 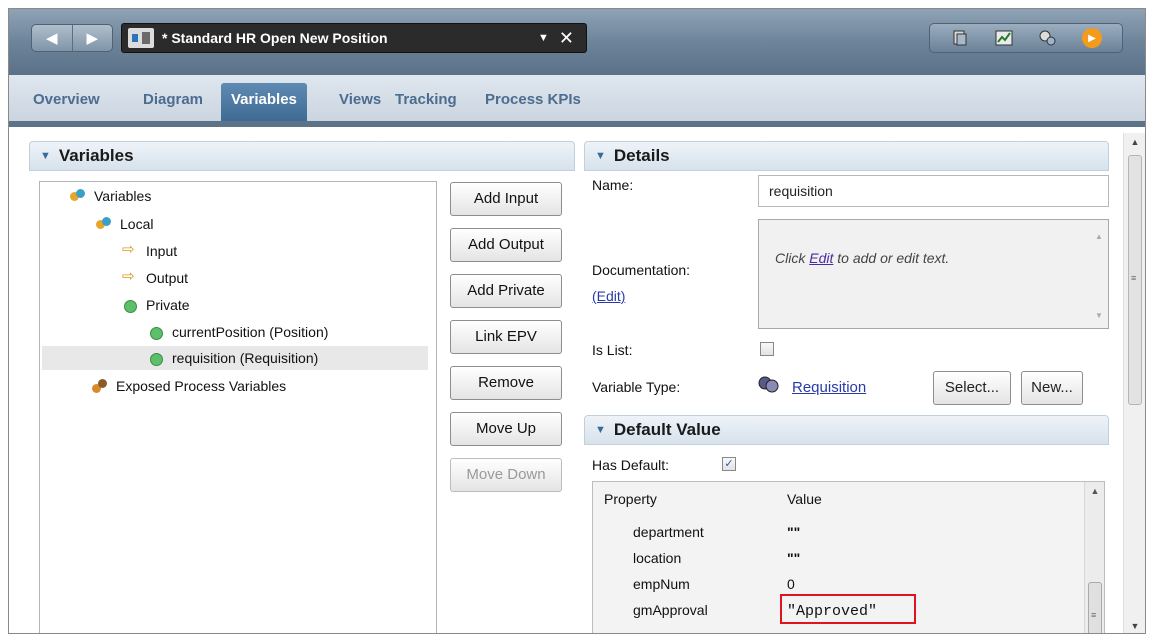 What do you see at coordinates (506, 383) in the screenshot?
I see `remove-button: Remove` at bounding box center [506, 383].